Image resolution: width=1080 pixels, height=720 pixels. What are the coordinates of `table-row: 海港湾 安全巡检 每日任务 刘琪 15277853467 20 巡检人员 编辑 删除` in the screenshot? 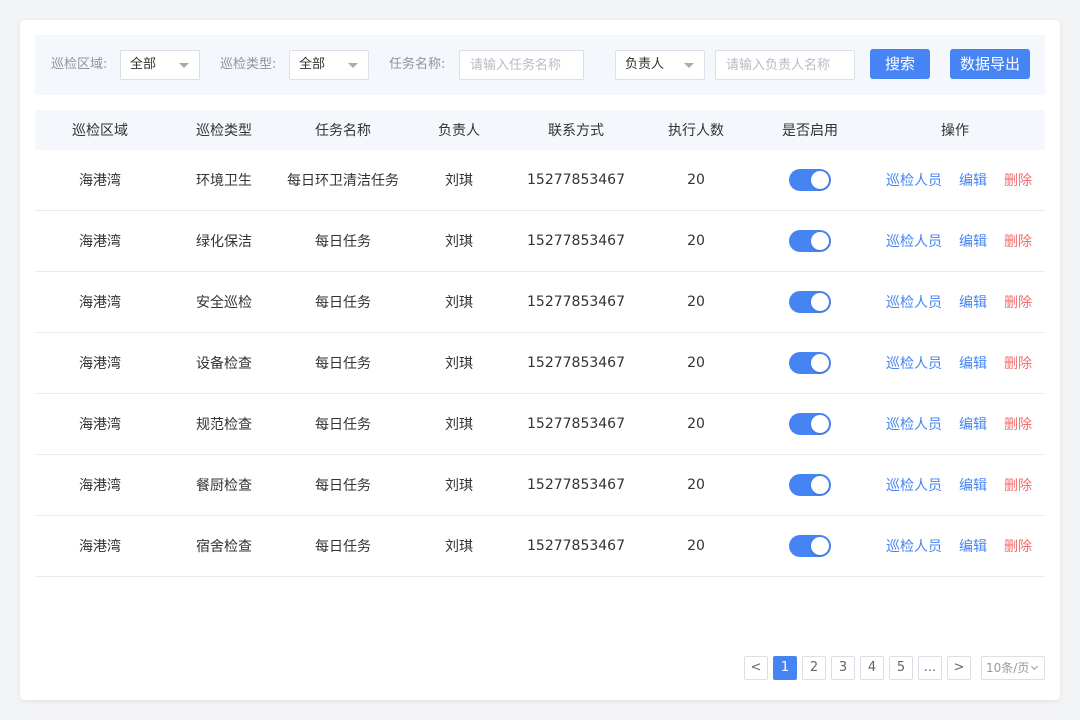 It's located at (540, 302).